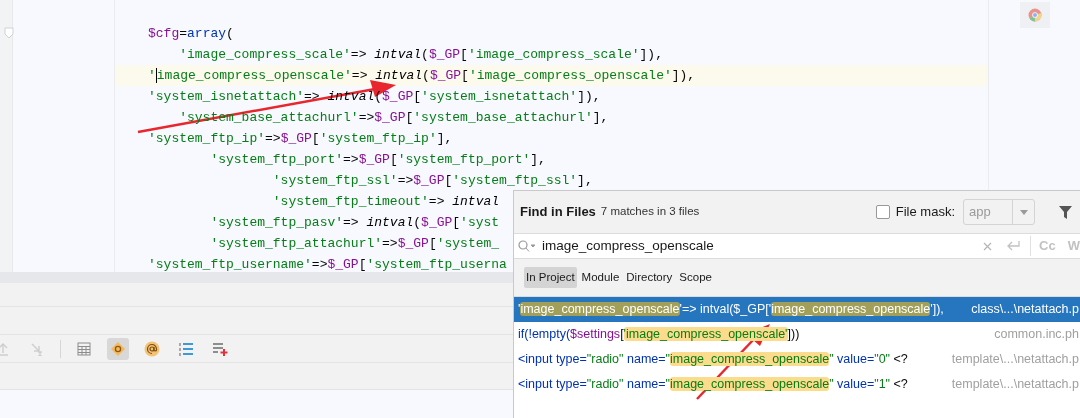  I want to click on result-row: 'image_compress_openscale'=> intval($_GP['image_compress_openscale']), class\...\netattach.p, so click(797, 309).